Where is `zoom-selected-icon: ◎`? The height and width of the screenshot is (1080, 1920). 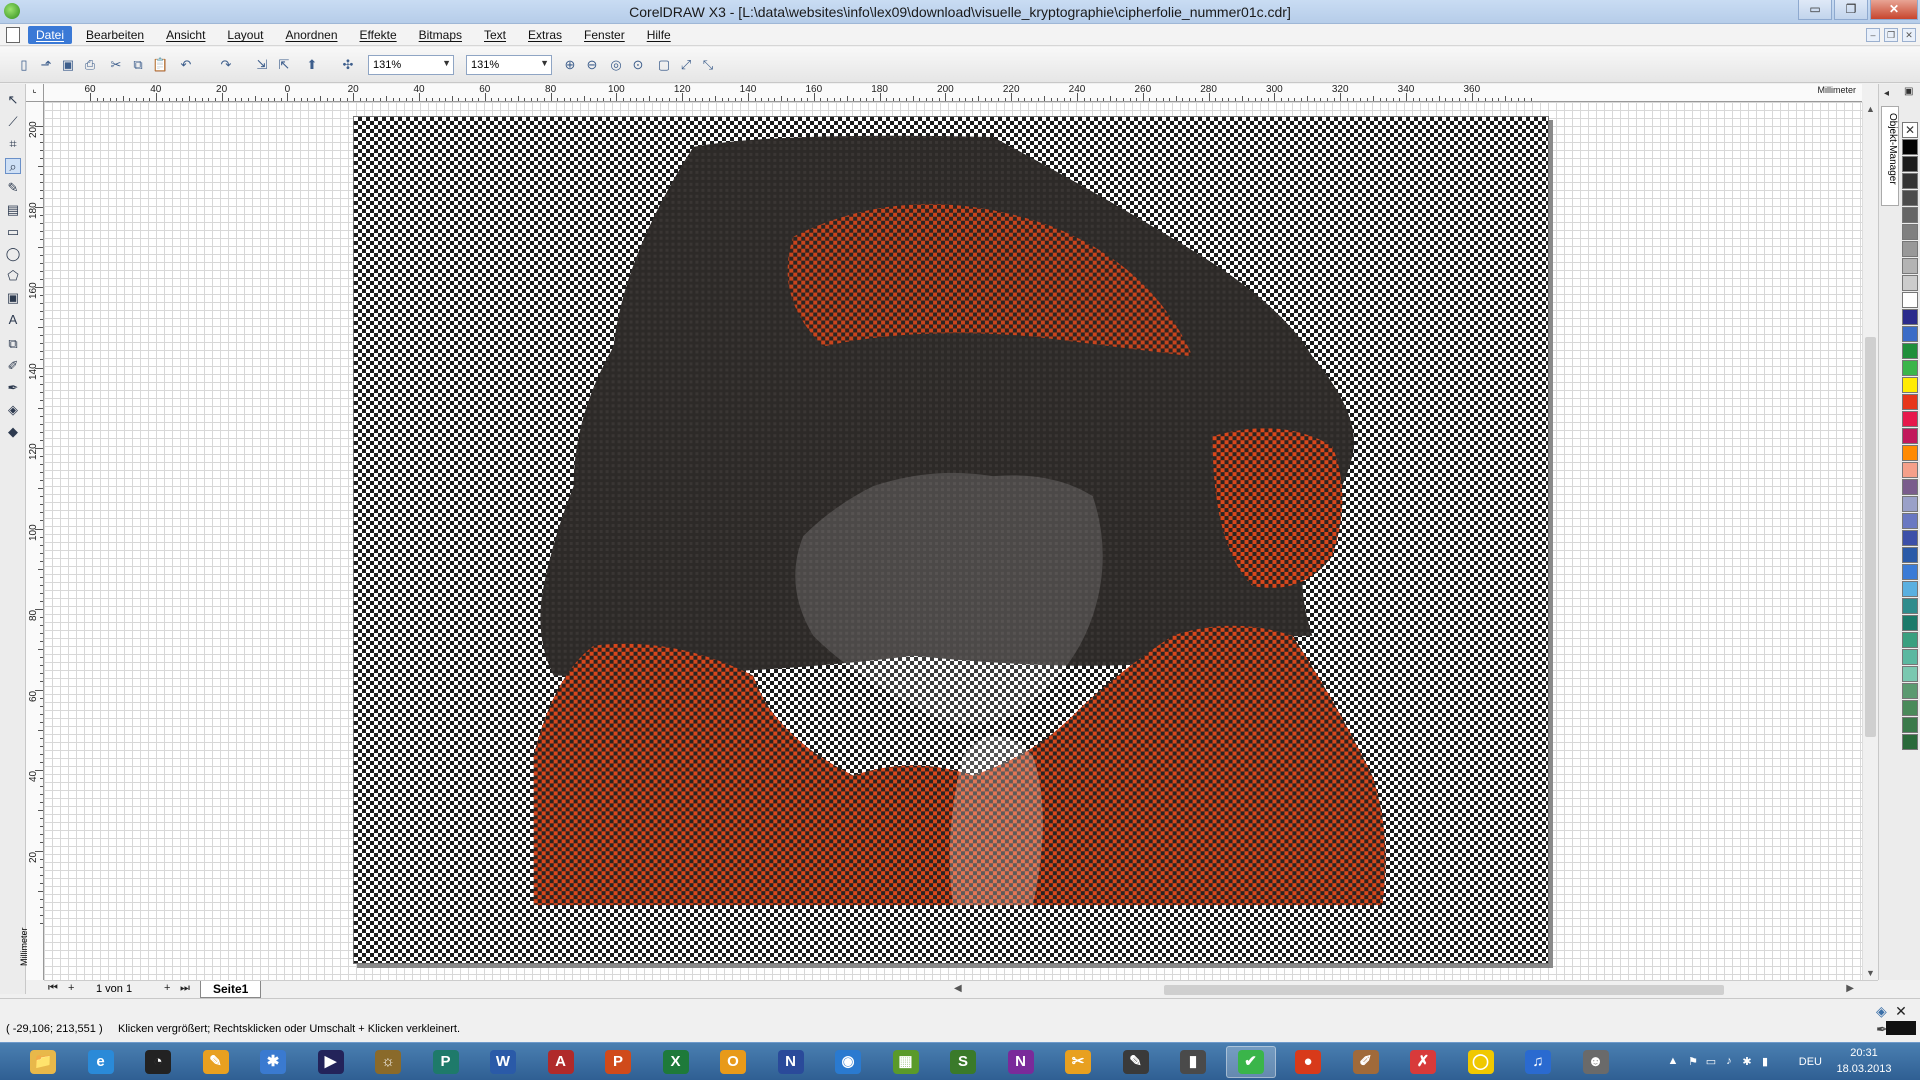 zoom-selected-icon: ◎ is located at coordinates (616, 65).